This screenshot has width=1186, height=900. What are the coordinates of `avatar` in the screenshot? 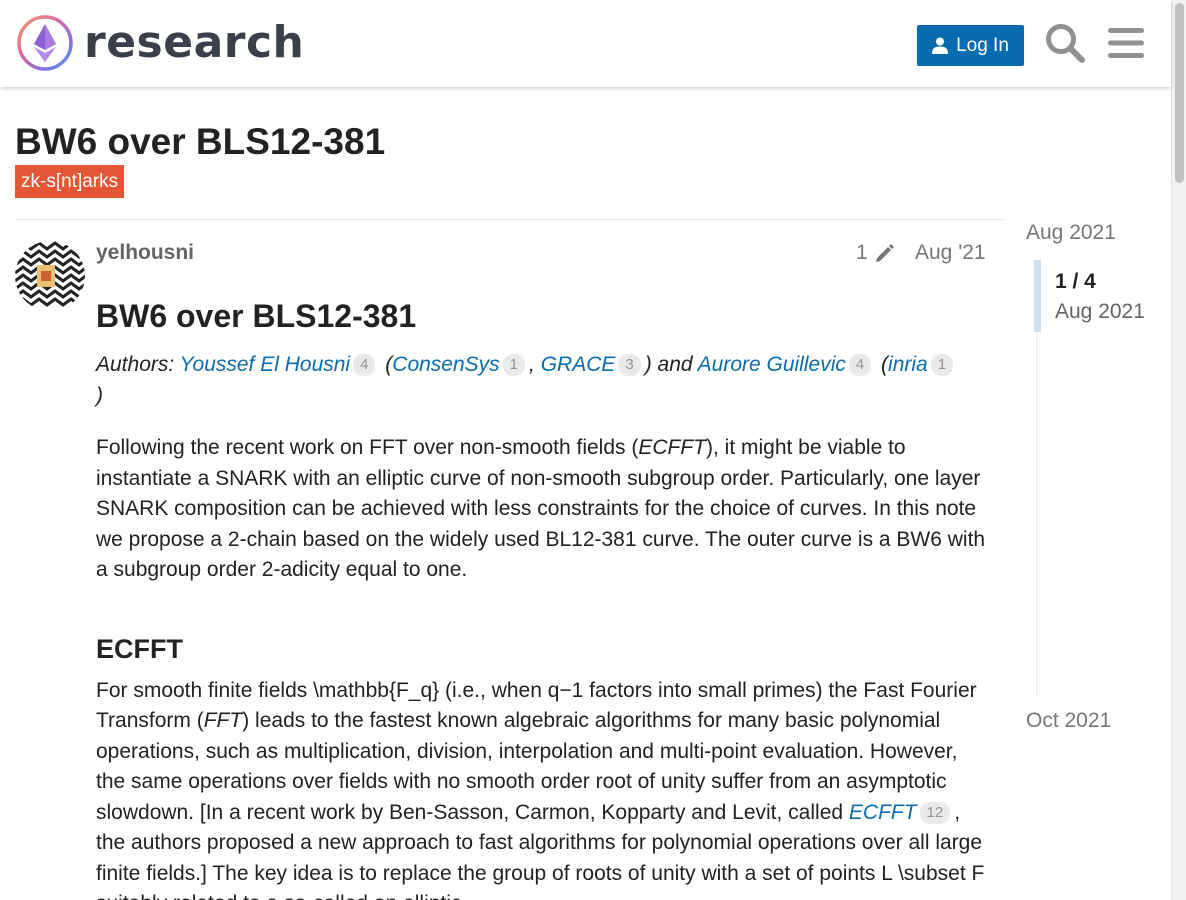 It's located at (50, 276).